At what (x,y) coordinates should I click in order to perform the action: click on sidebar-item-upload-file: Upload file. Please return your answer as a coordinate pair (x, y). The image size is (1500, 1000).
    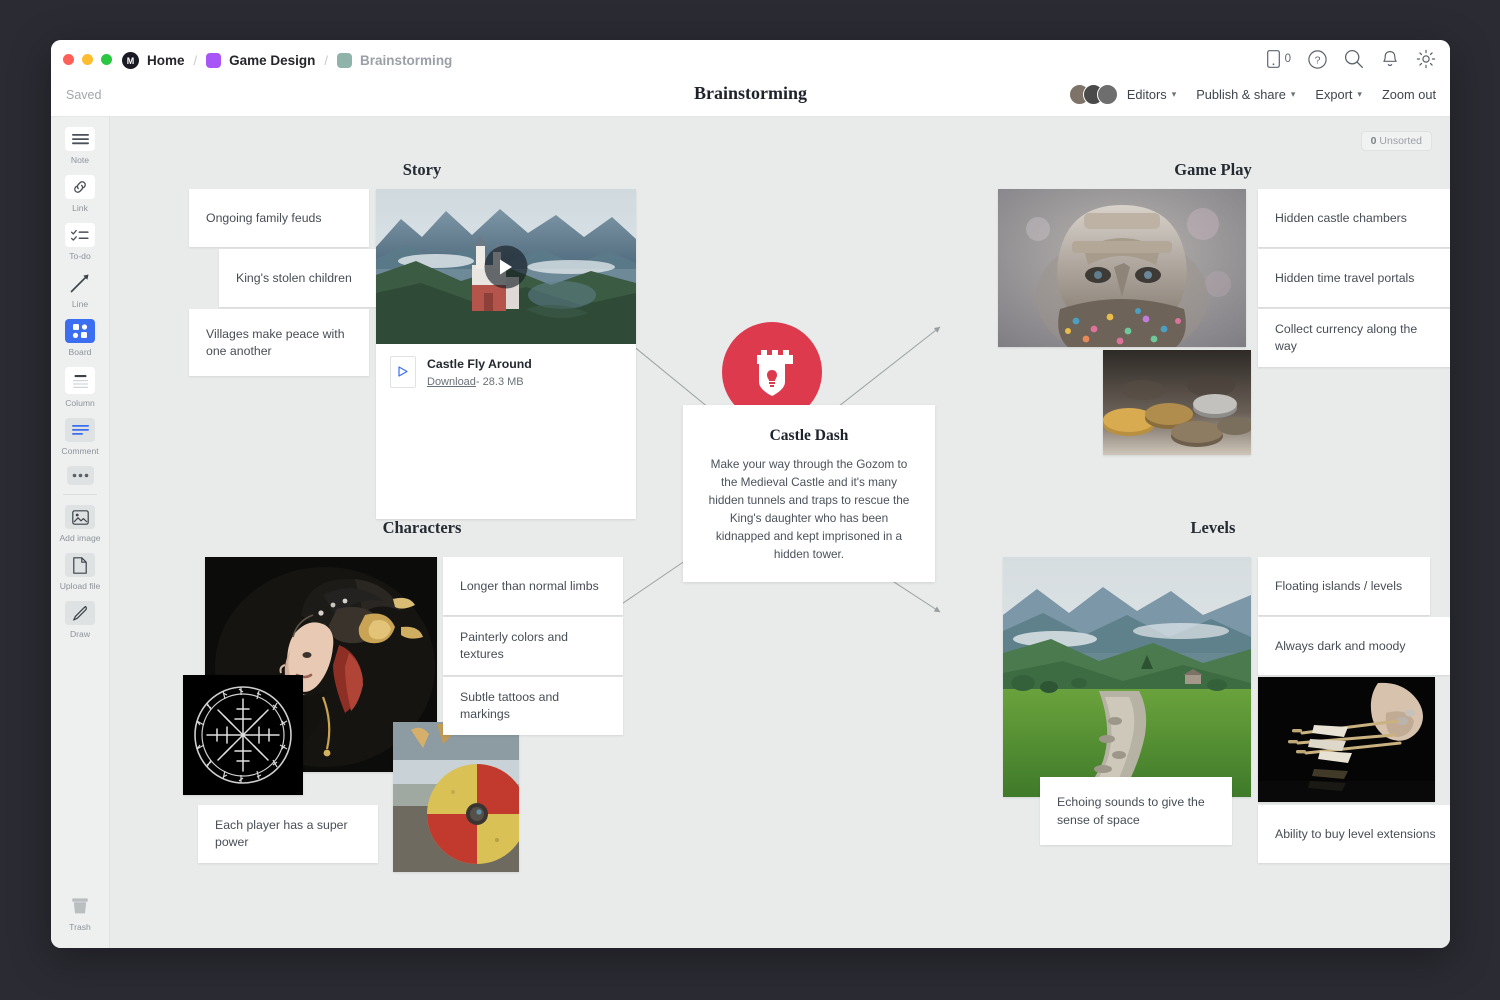
    Looking at the image, I should click on (80, 567).